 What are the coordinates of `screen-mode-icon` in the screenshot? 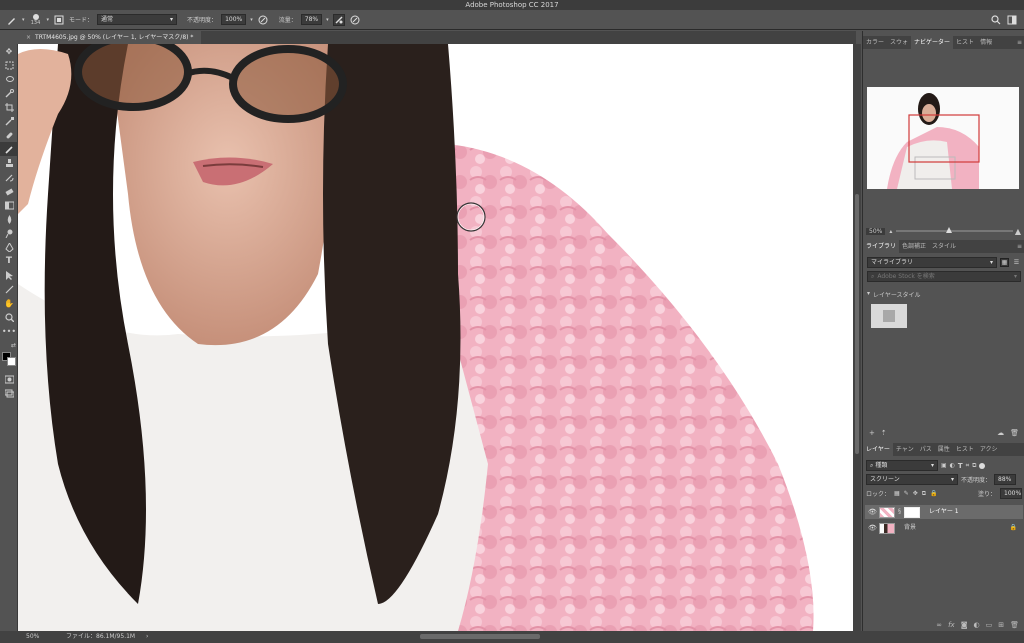 It's located at (9, 393).